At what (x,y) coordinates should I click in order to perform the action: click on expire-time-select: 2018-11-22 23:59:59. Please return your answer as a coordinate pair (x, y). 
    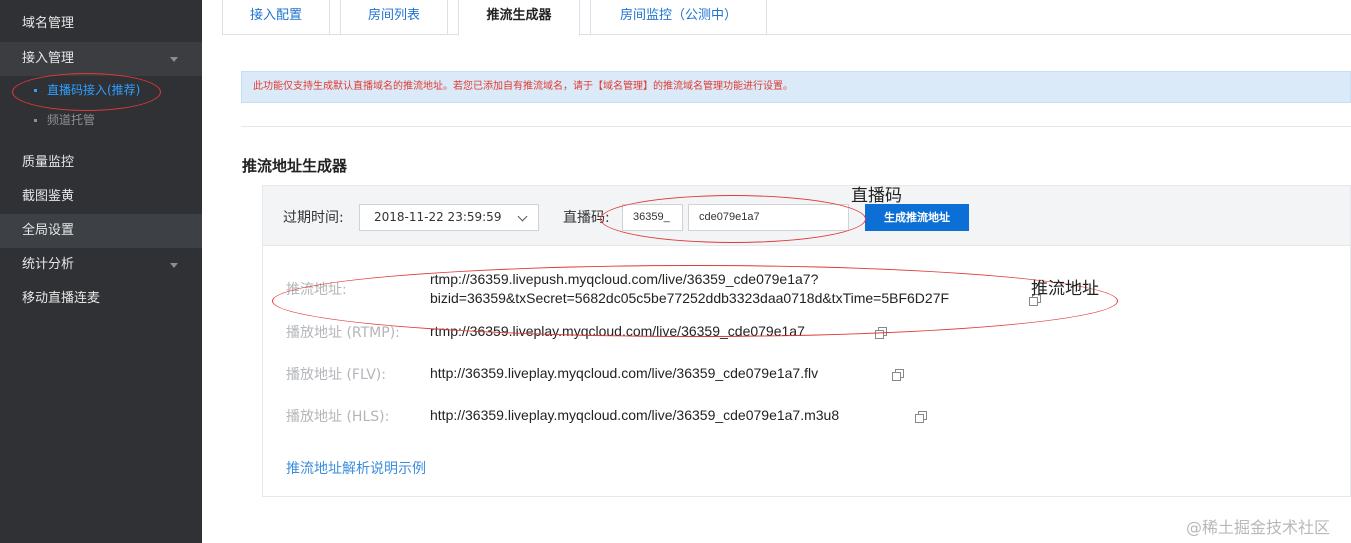
    Looking at the image, I should click on (449, 217).